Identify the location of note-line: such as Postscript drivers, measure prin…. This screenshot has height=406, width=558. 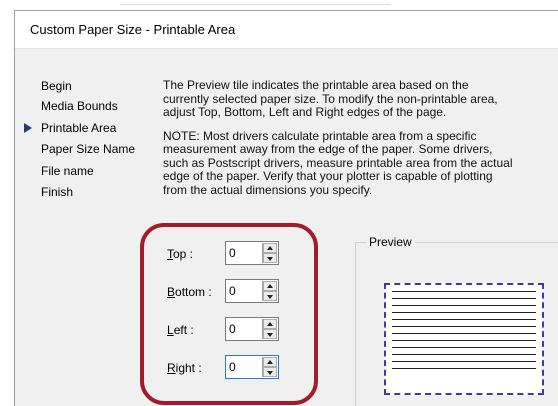
(338, 162).